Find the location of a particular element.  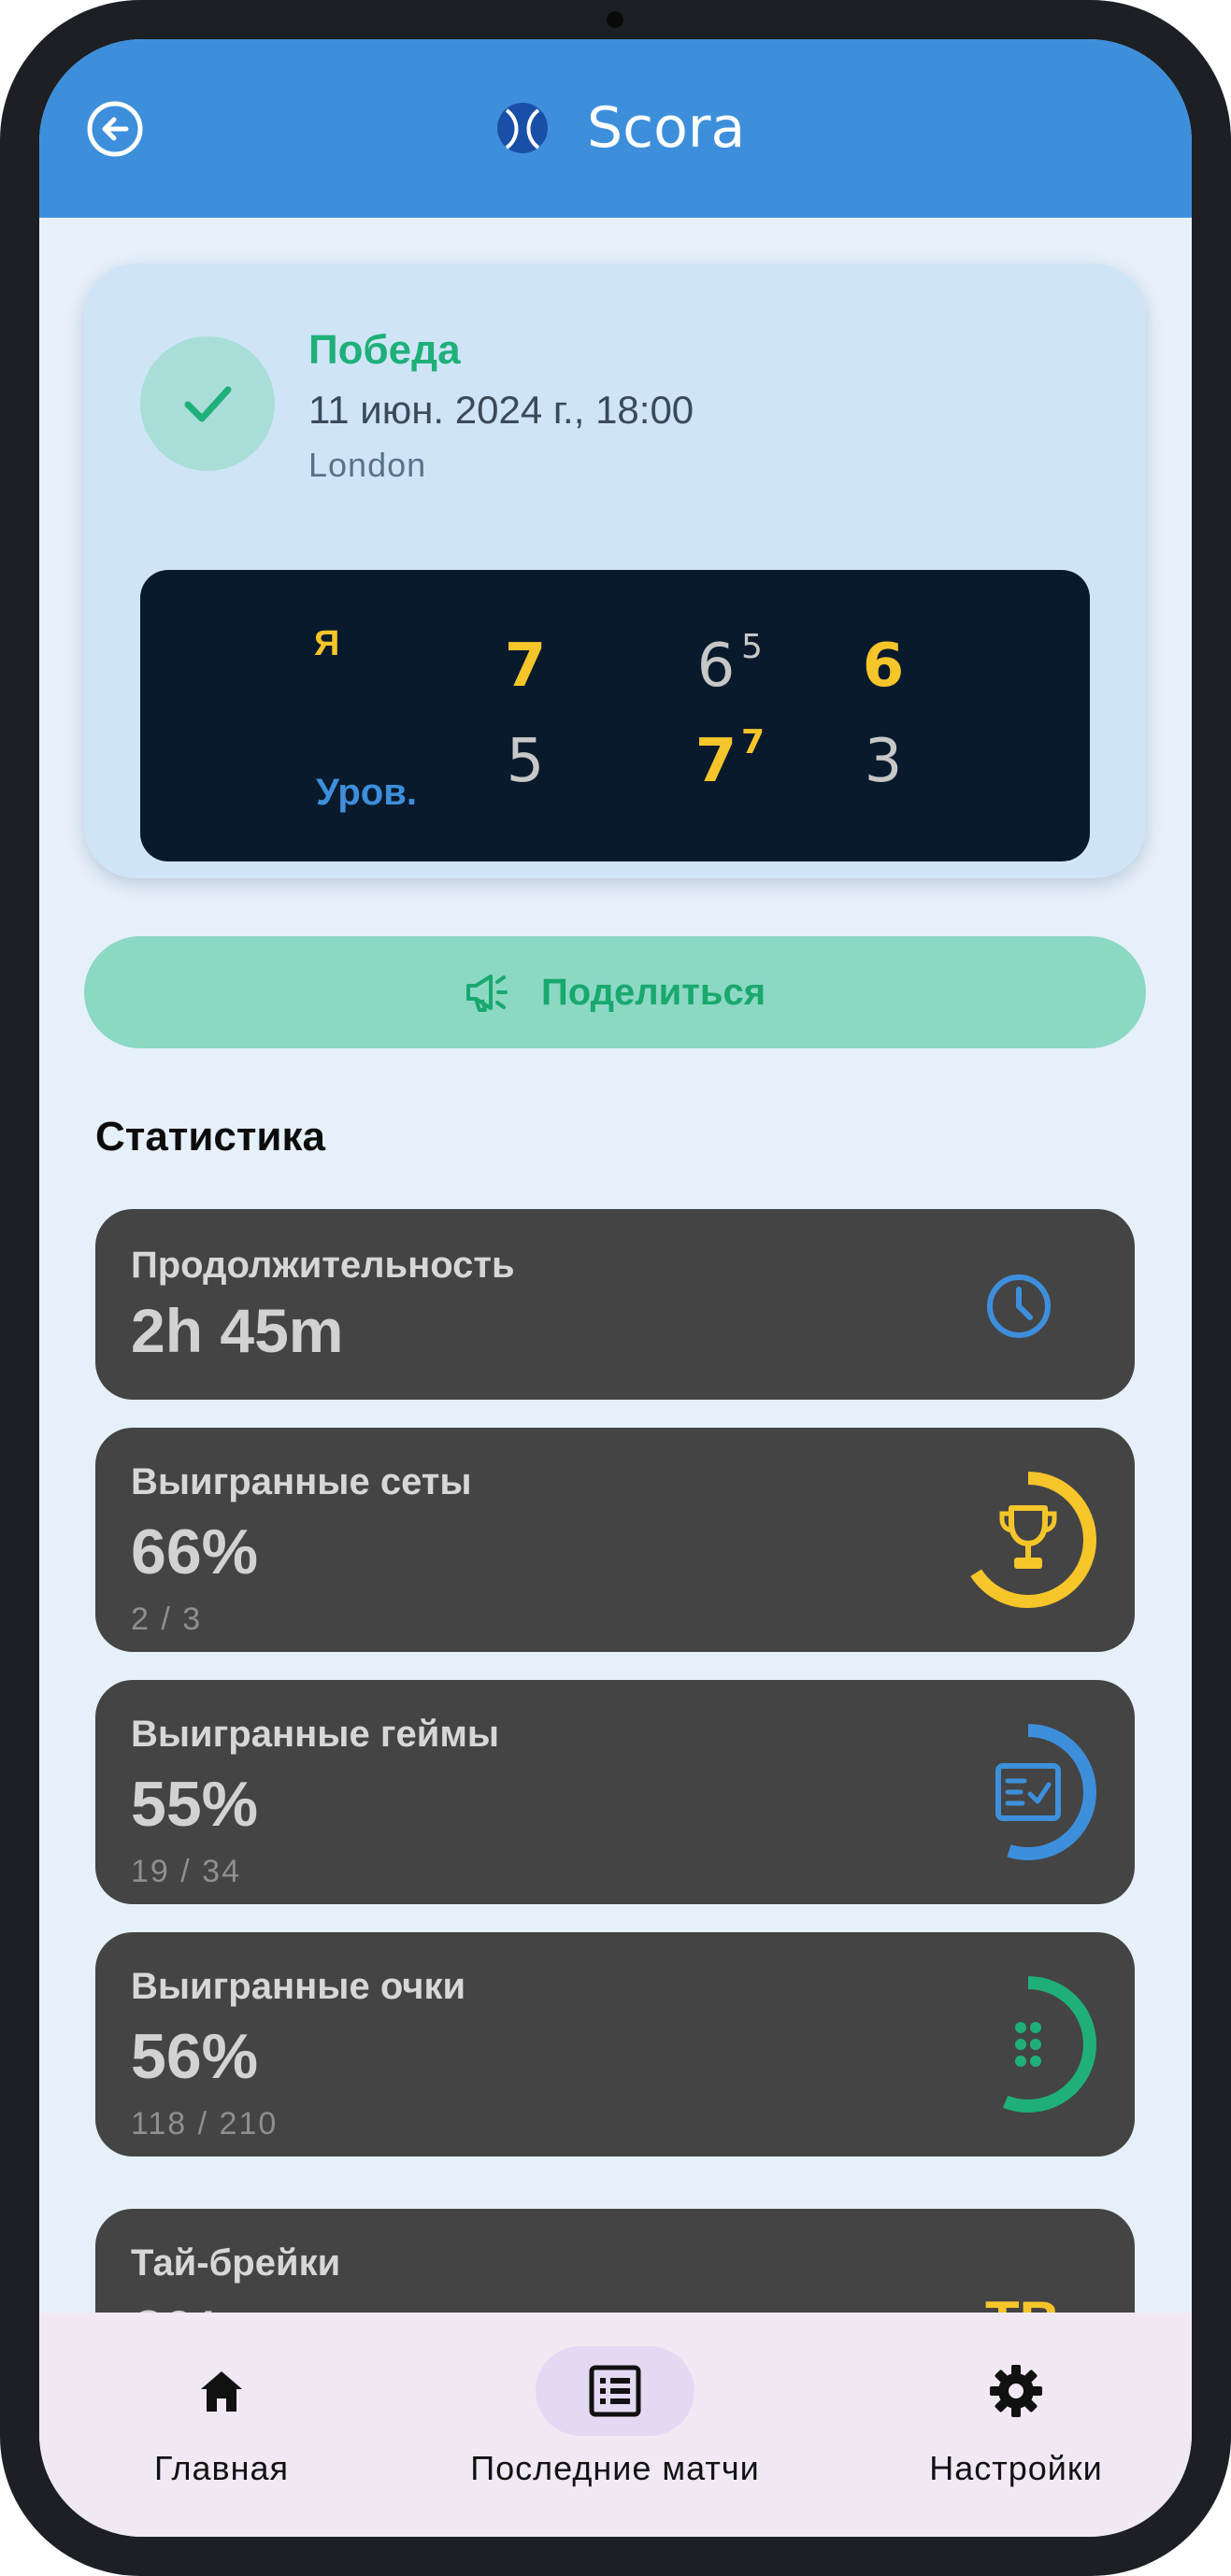

stat-value: 66% is located at coordinates (195, 1552).